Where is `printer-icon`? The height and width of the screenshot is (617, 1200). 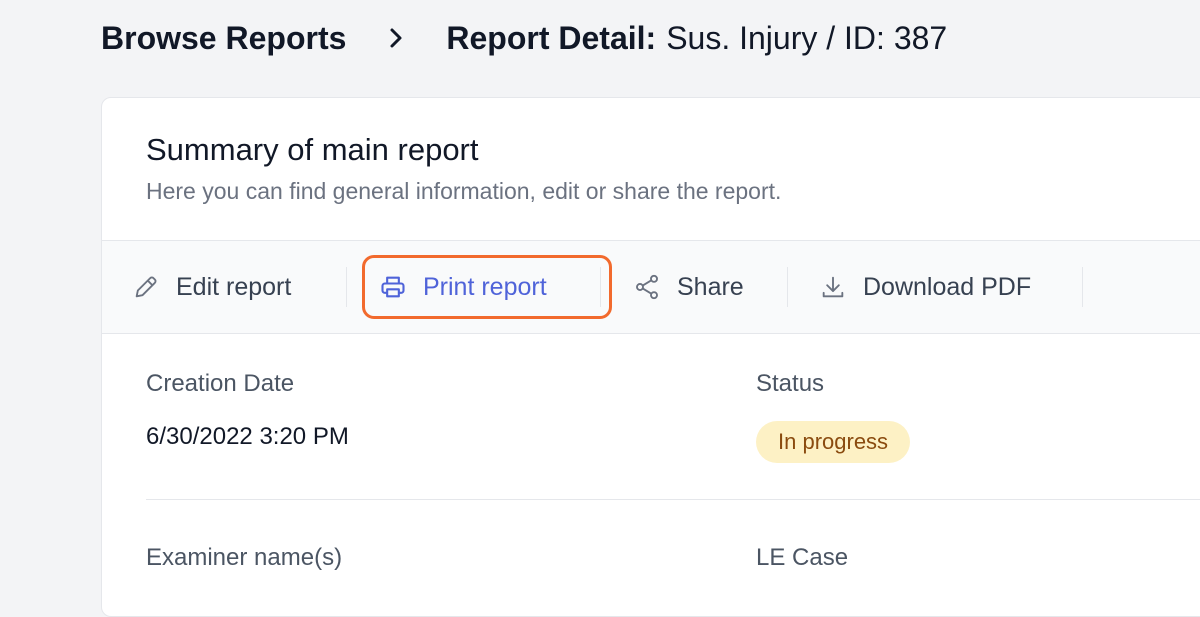 printer-icon is located at coordinates (393, 287).